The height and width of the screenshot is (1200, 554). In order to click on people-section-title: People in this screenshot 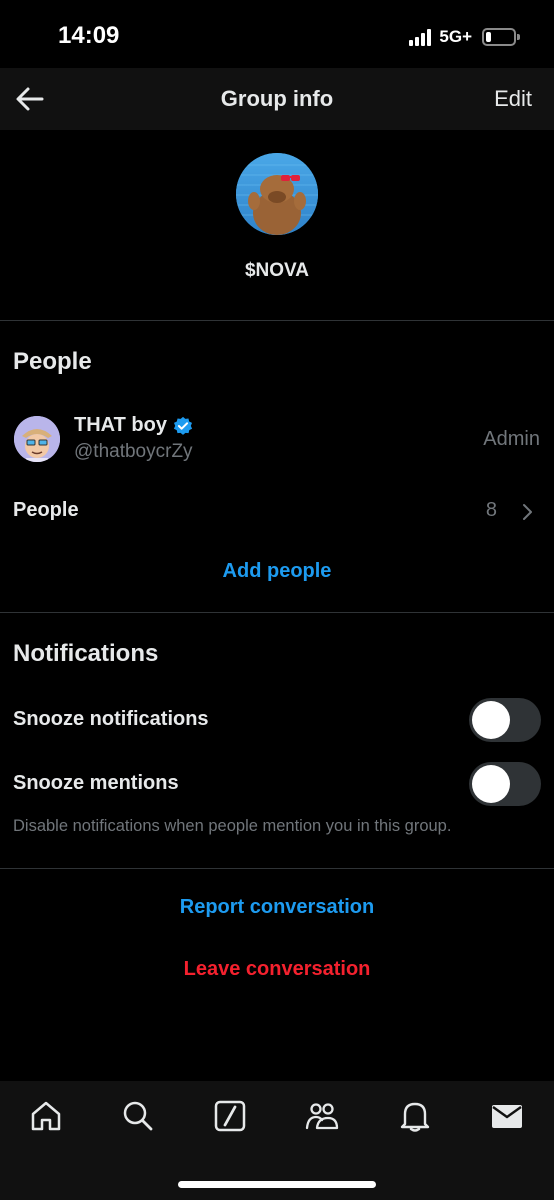, I will do `click(52, 361)`.